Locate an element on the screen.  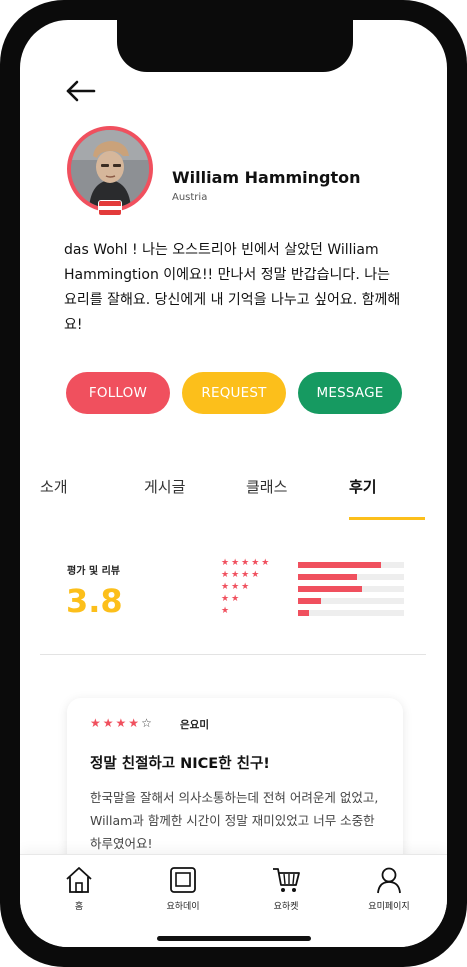
star-row-5: ★★★★★ is located at coordinates (246, 563).